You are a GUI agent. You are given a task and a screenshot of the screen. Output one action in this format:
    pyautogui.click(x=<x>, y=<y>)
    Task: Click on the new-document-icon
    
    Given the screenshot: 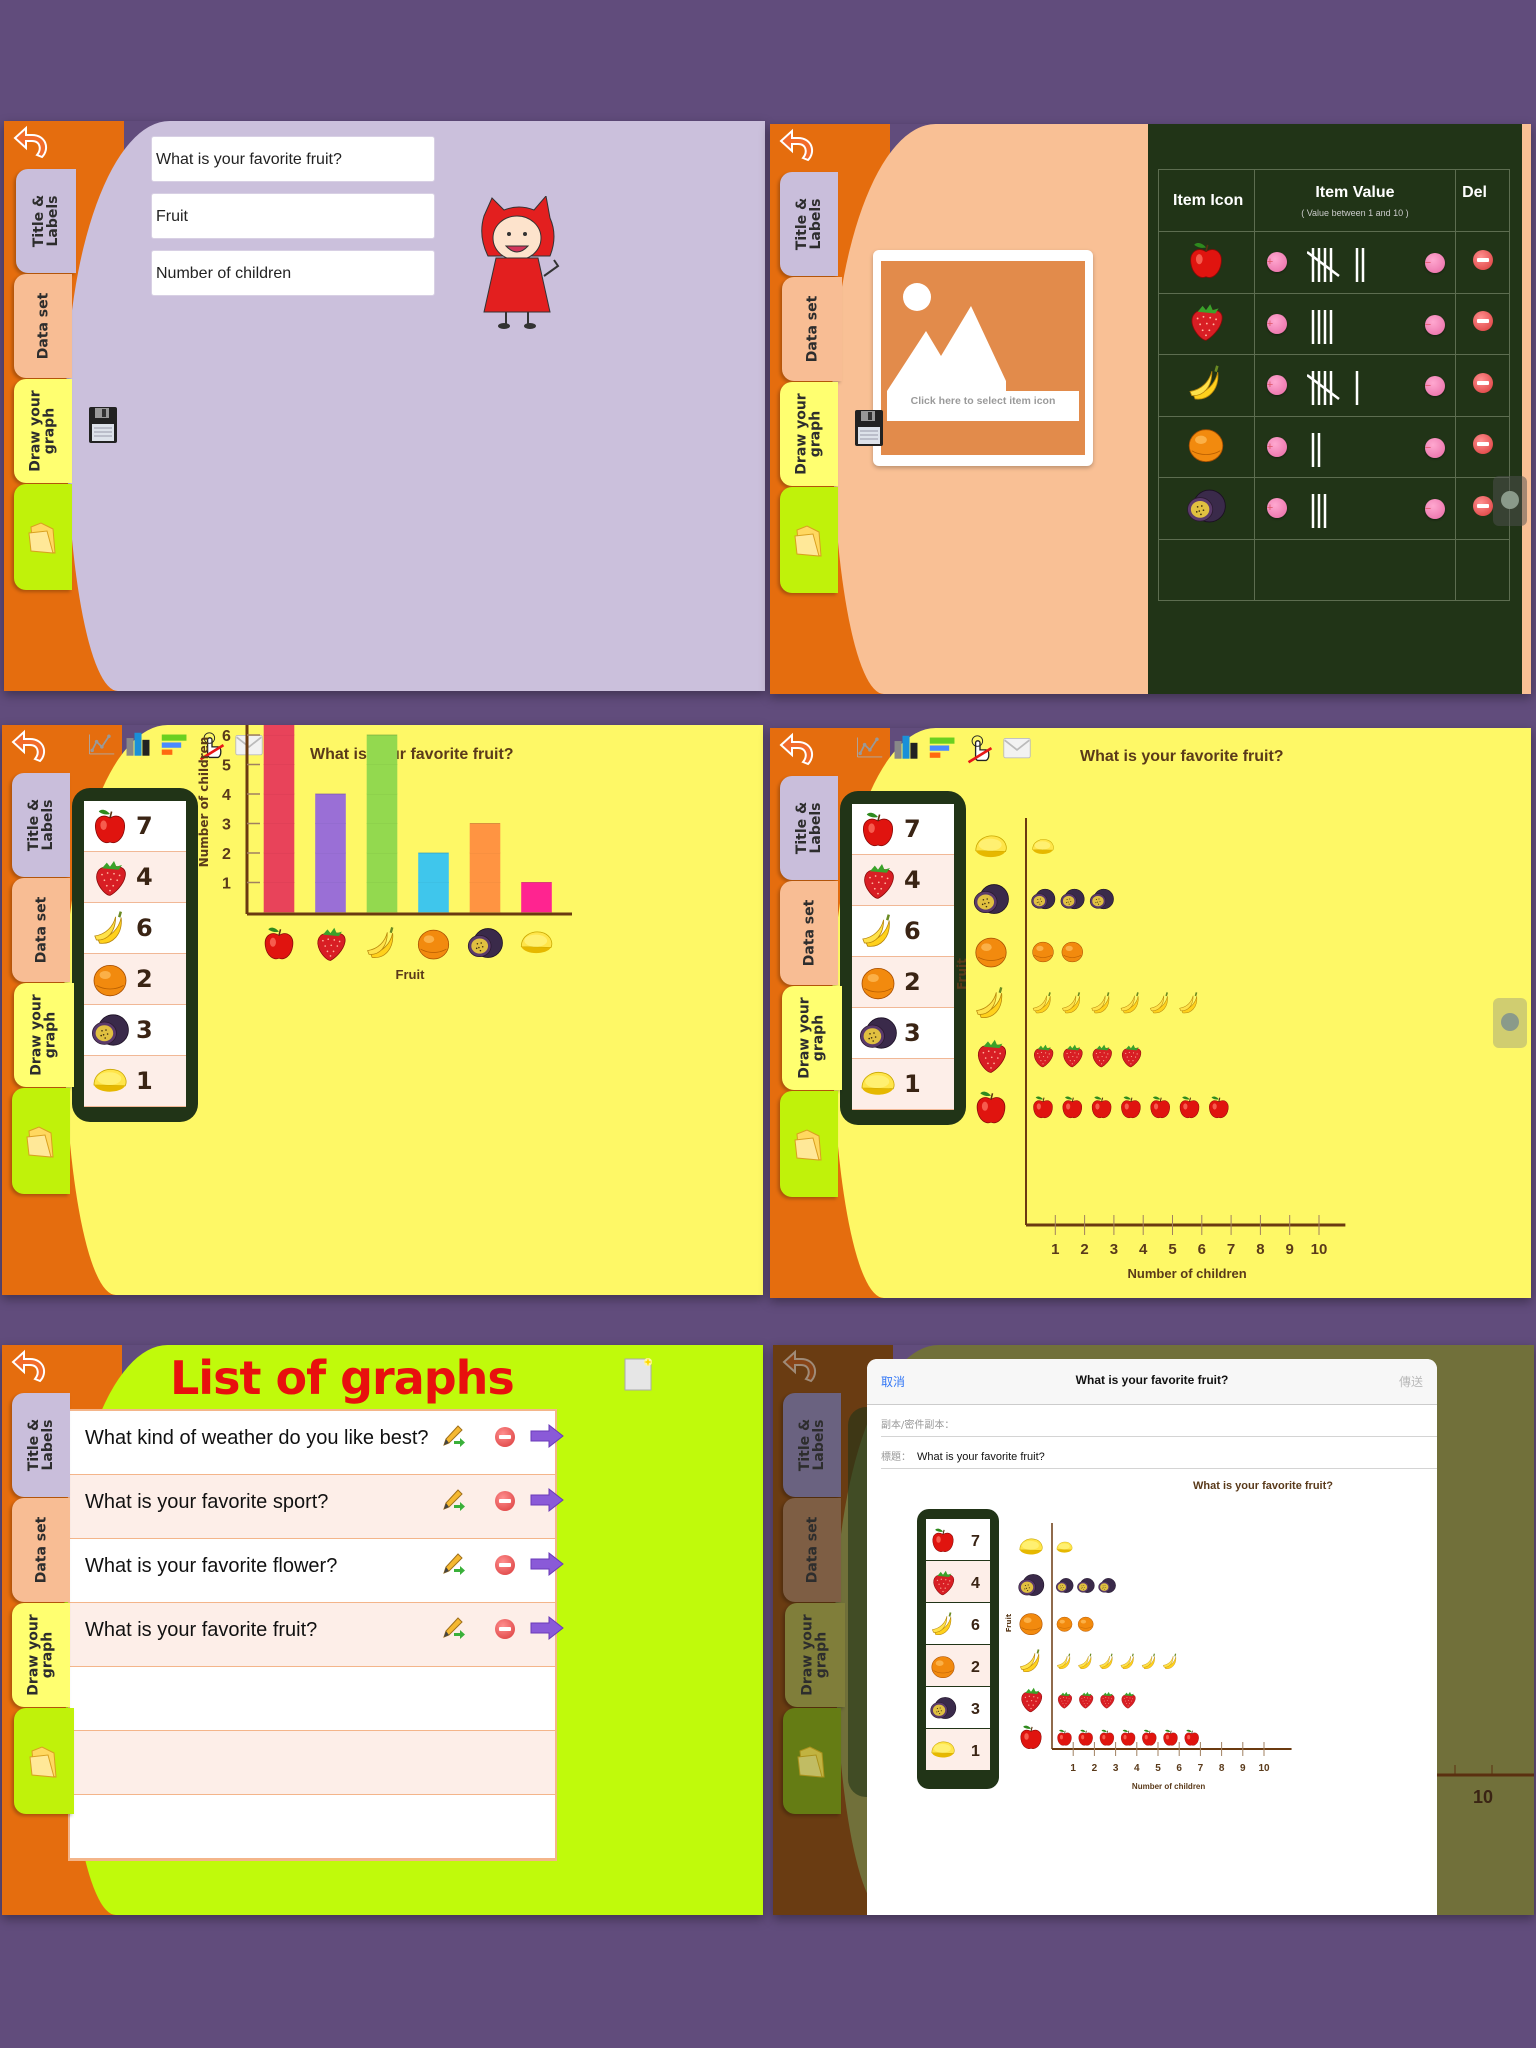 What is the action you would take?
    pyautogui.click(x=638, y=1374)
    